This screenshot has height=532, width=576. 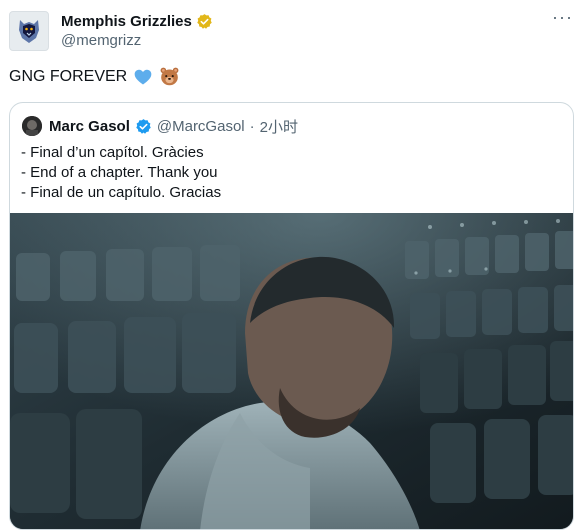 I want to click on author-avatar, so click(x=29, y=31).